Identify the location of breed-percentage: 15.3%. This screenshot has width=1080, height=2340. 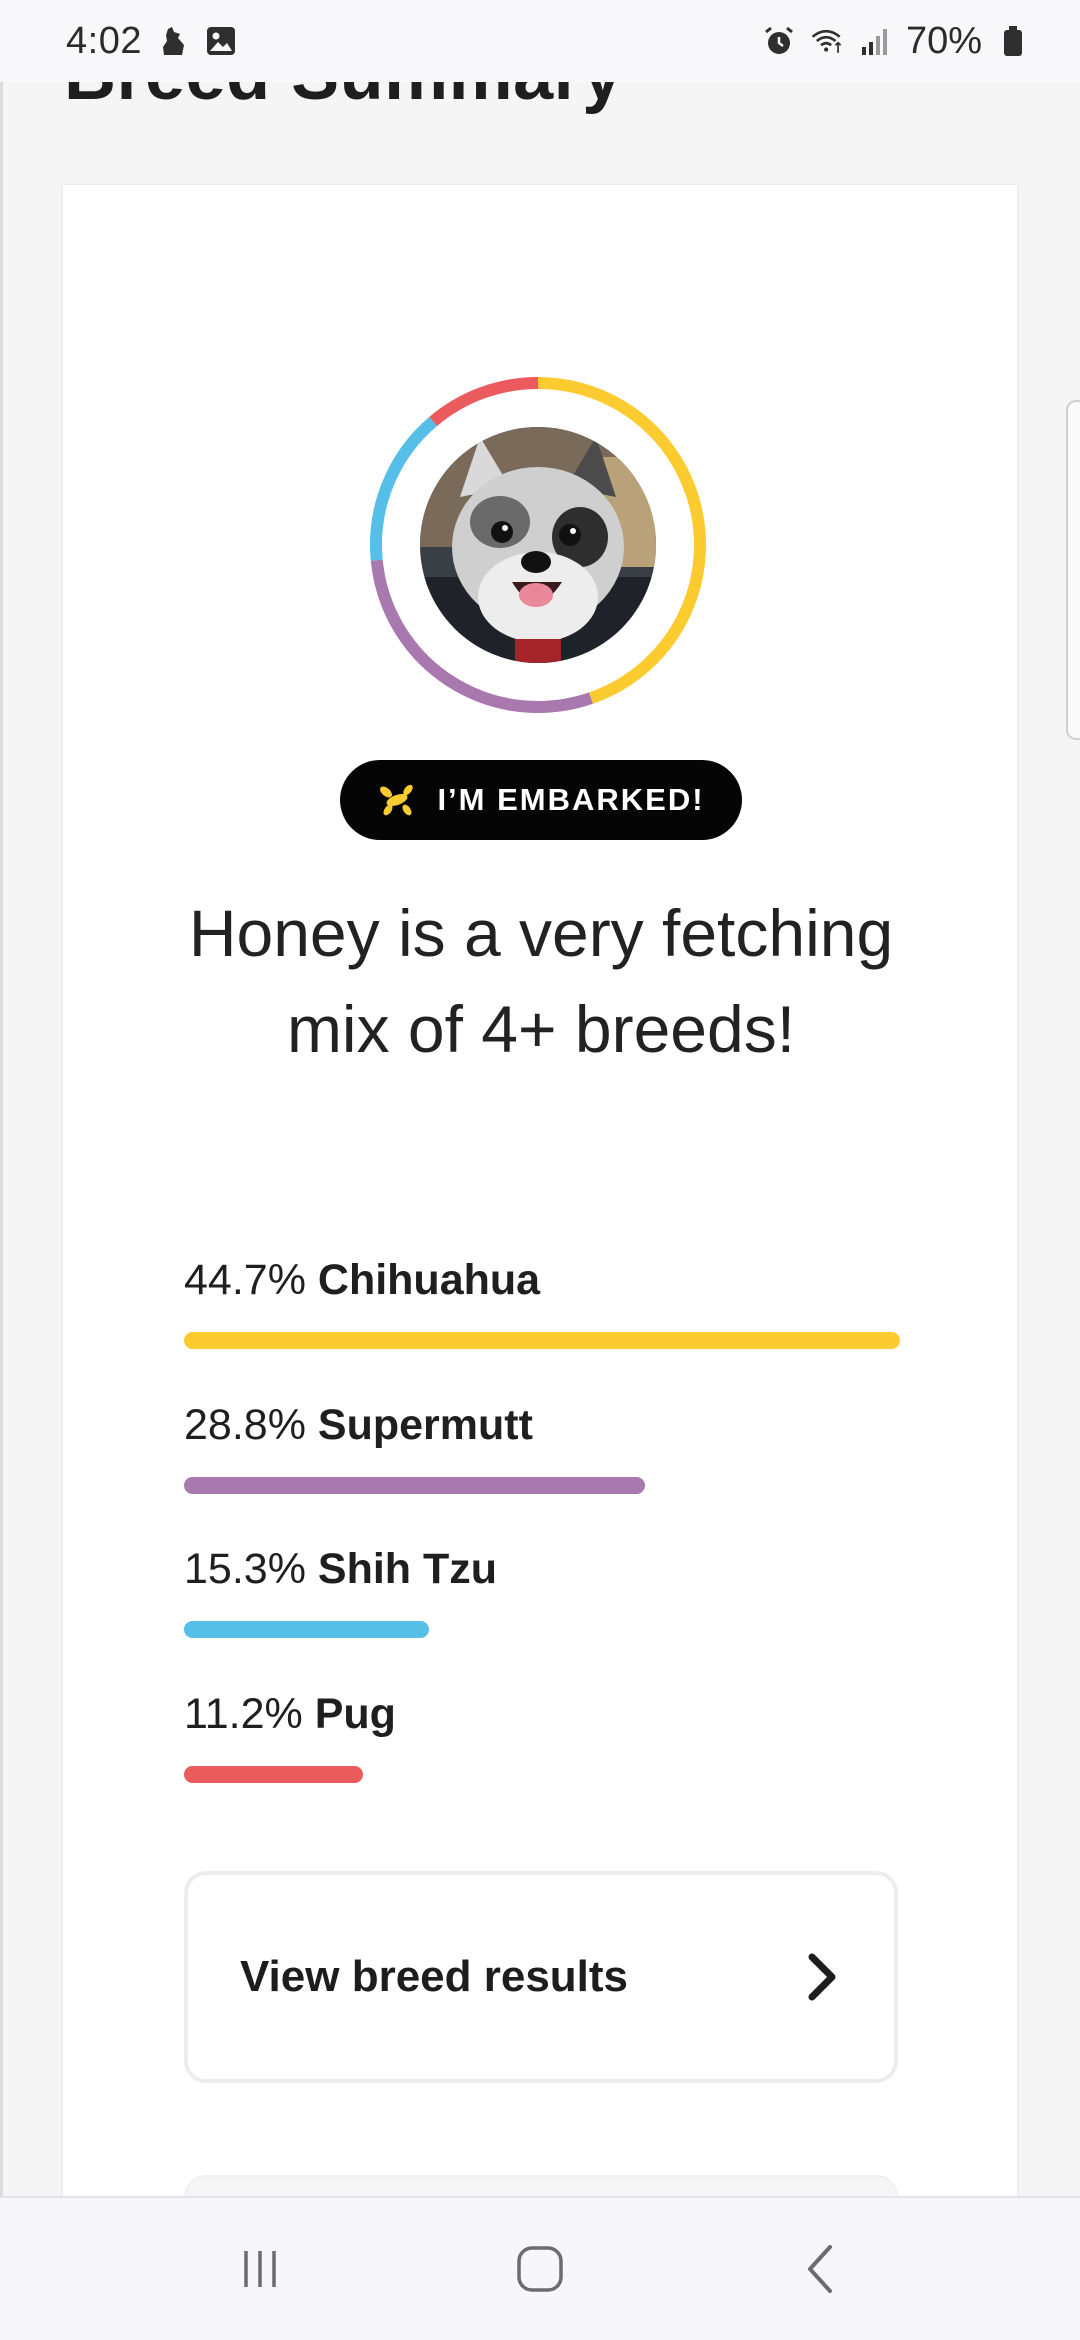
(245, 1569).